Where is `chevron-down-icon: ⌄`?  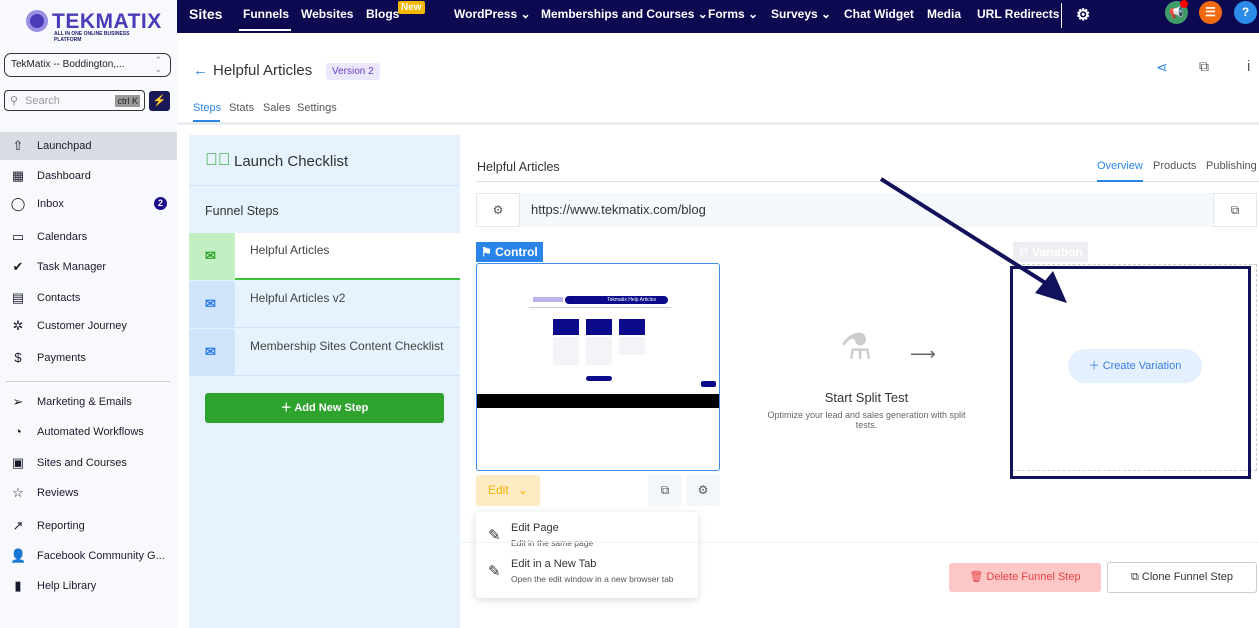 chevron-down-icon: ⌄ is located at coordinates (523, 490).